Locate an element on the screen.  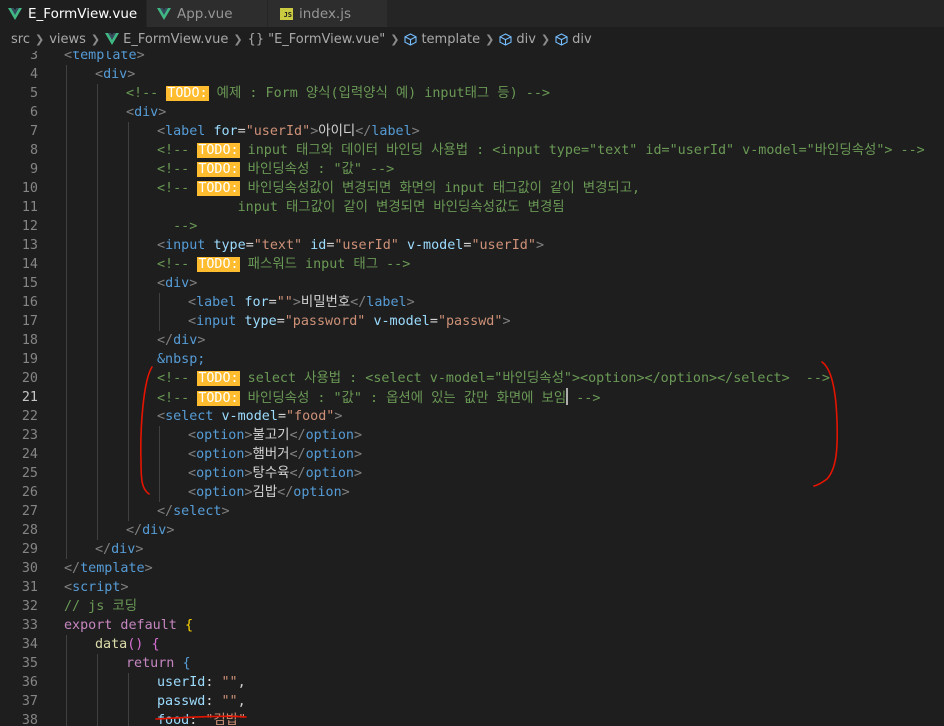
tab-label: E_FormView.vue is located at coordinates (83, 13).